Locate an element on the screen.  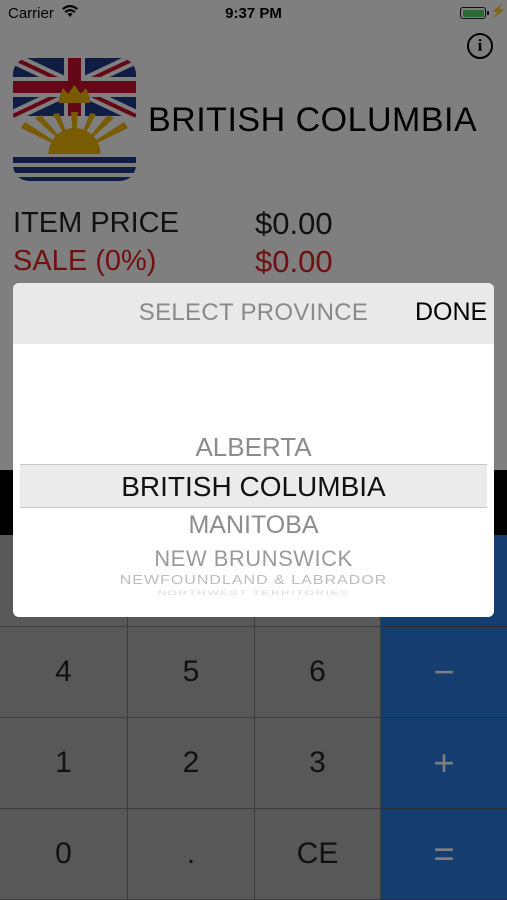
picker-option: NEW BRUNSWICK is located at coordinates (253, 559).